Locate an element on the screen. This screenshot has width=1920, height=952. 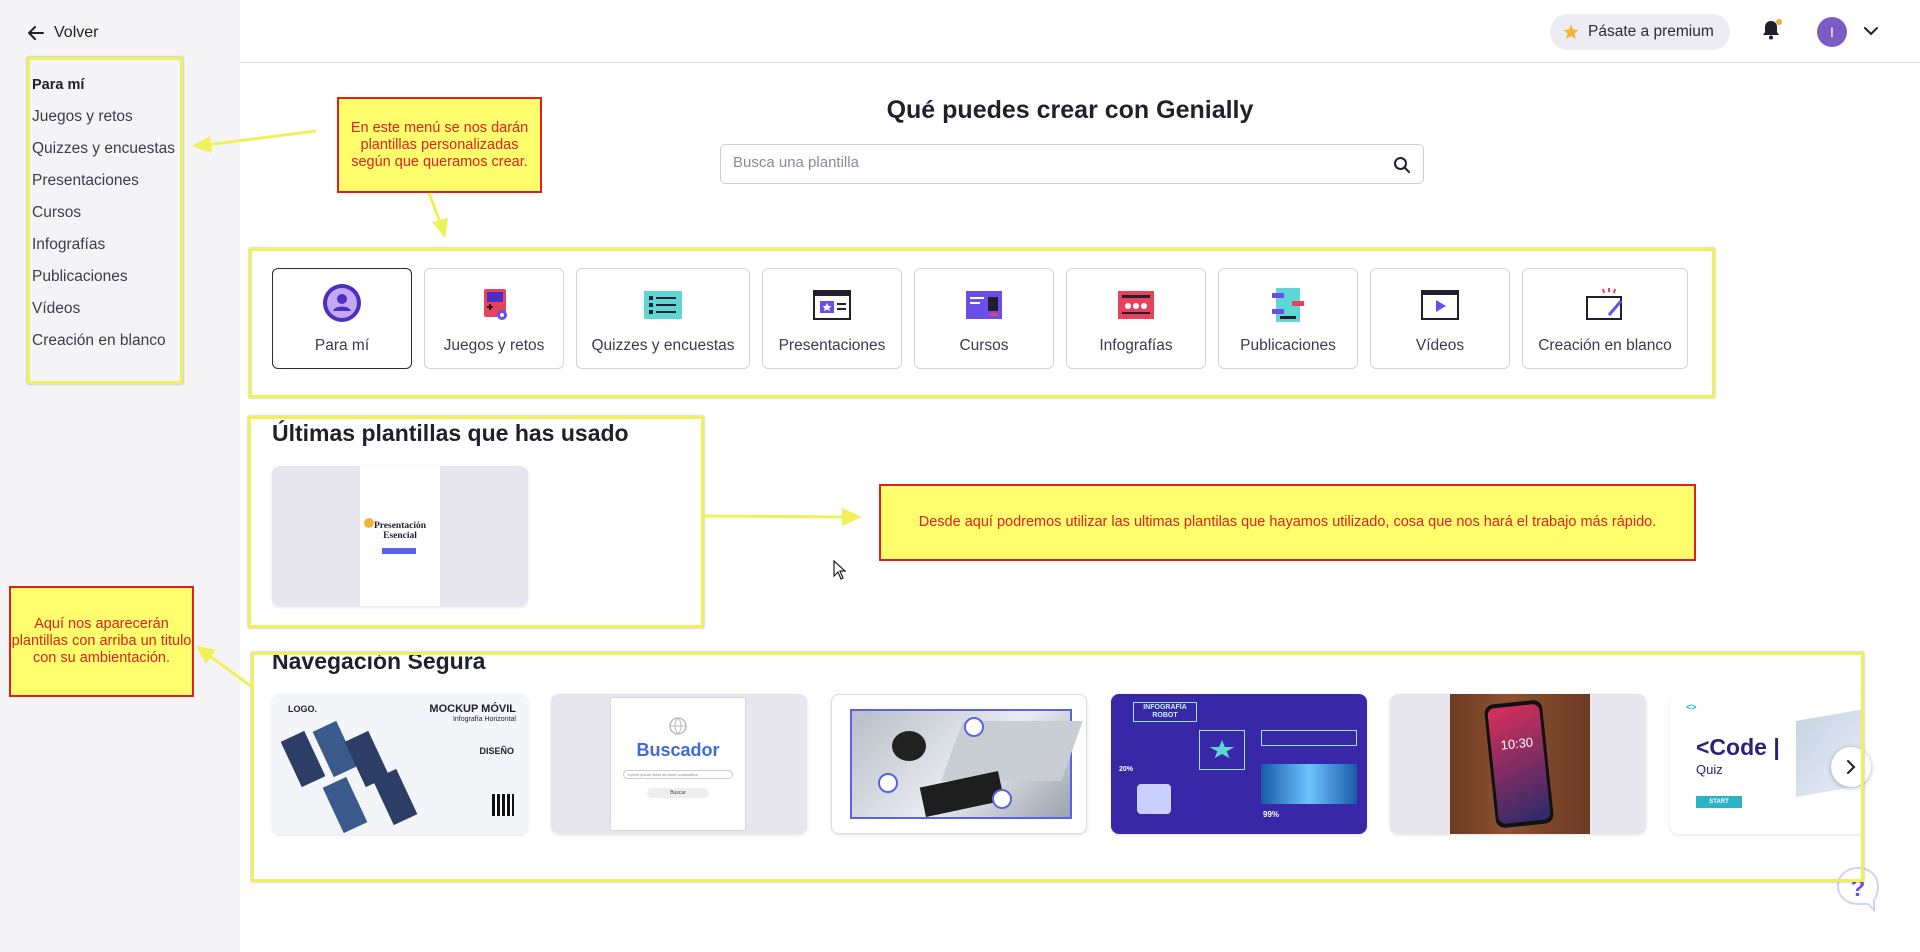
sidebar-item-para-mi: Para mí is located at coordinates (103, 90).